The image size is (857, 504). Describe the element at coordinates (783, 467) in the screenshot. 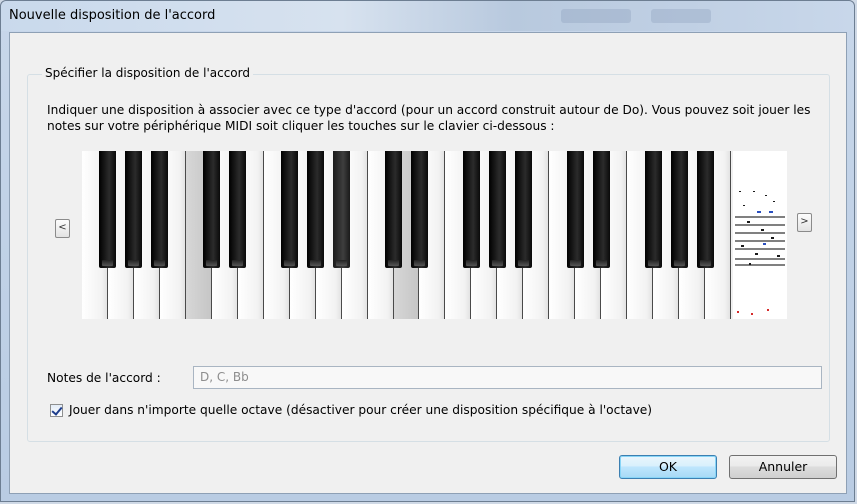

I see `cancel-button: Annuler` at that location.